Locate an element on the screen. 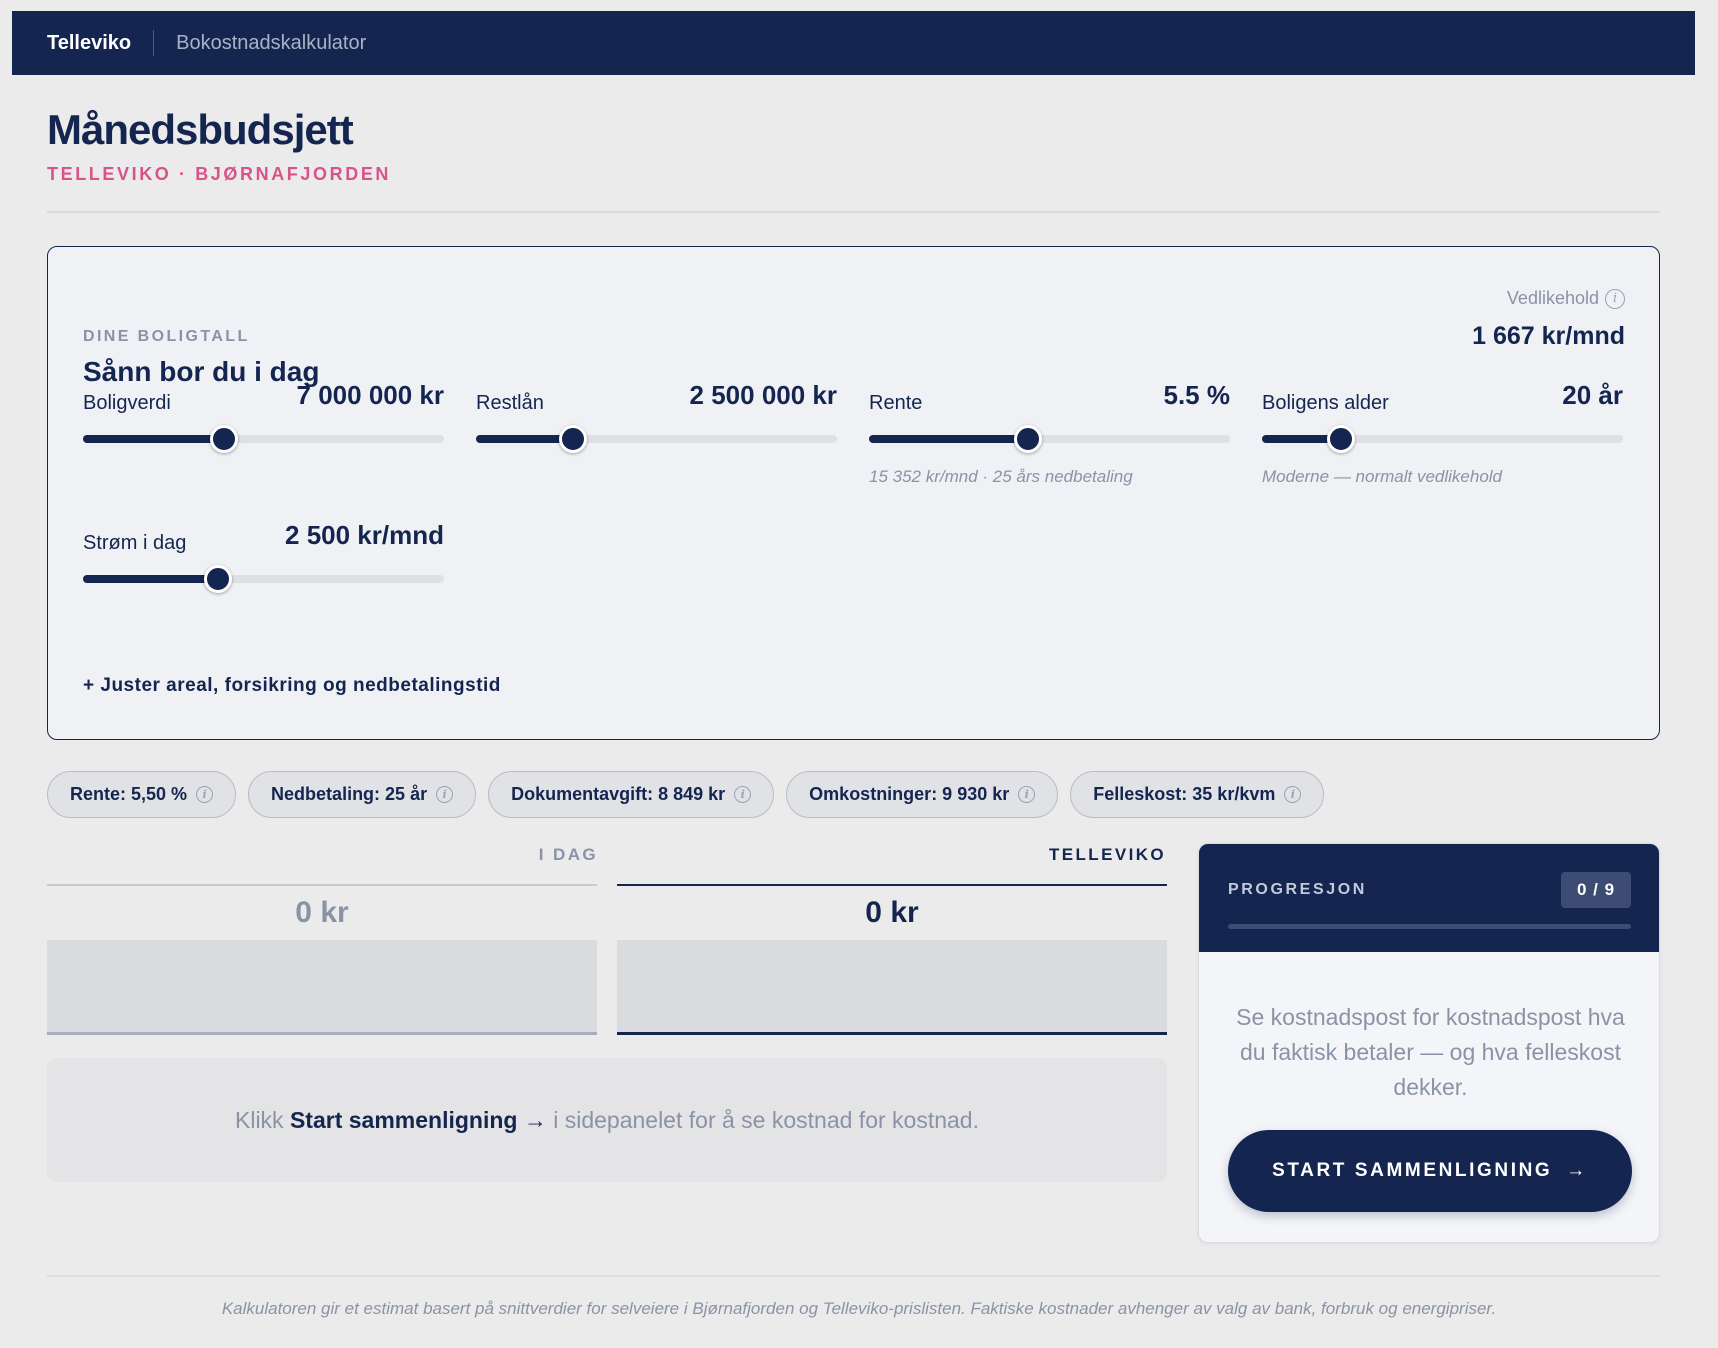 This screenshot has height=1348, width=1718. telleviko-column-header: TELLEVIKO is located at coordinates (1107, 854).